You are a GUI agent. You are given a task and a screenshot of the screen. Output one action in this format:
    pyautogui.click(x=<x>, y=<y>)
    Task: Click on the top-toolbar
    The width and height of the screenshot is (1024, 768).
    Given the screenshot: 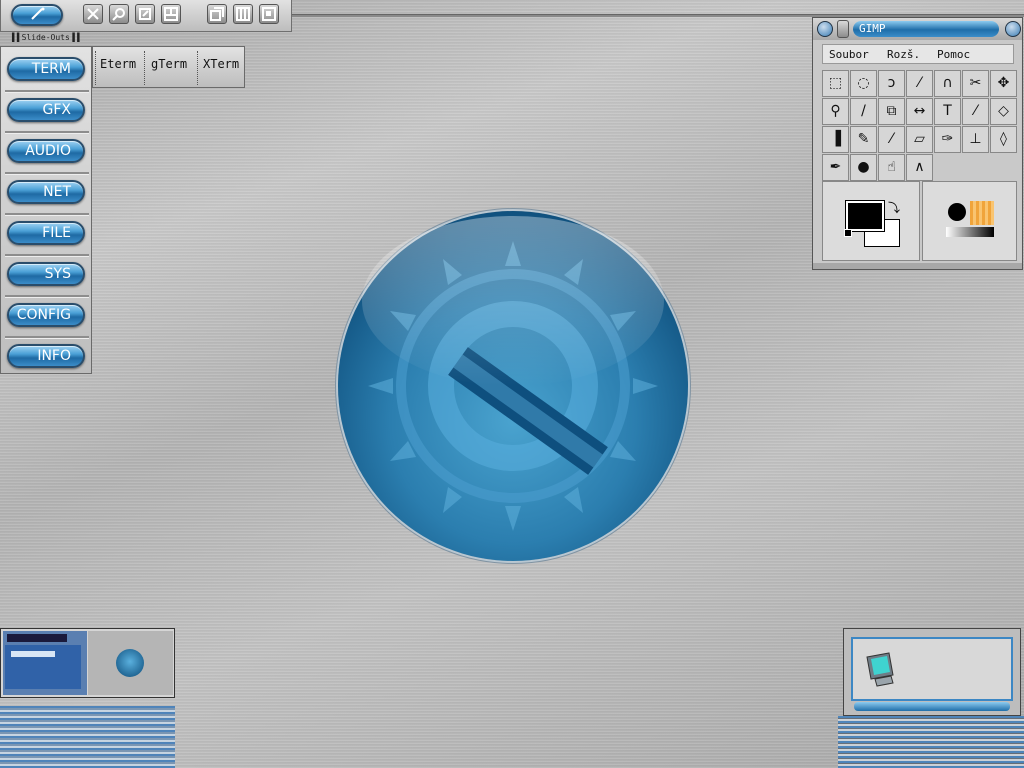 What is the action you would take?
    pyautogui.click(x=146, y=16)
    